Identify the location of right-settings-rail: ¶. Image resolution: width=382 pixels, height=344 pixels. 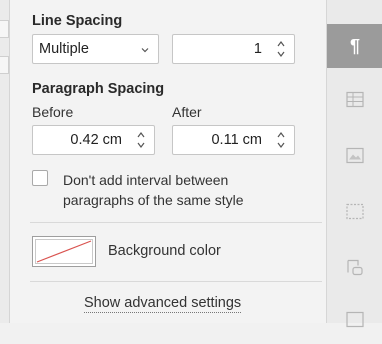
(354, 164).